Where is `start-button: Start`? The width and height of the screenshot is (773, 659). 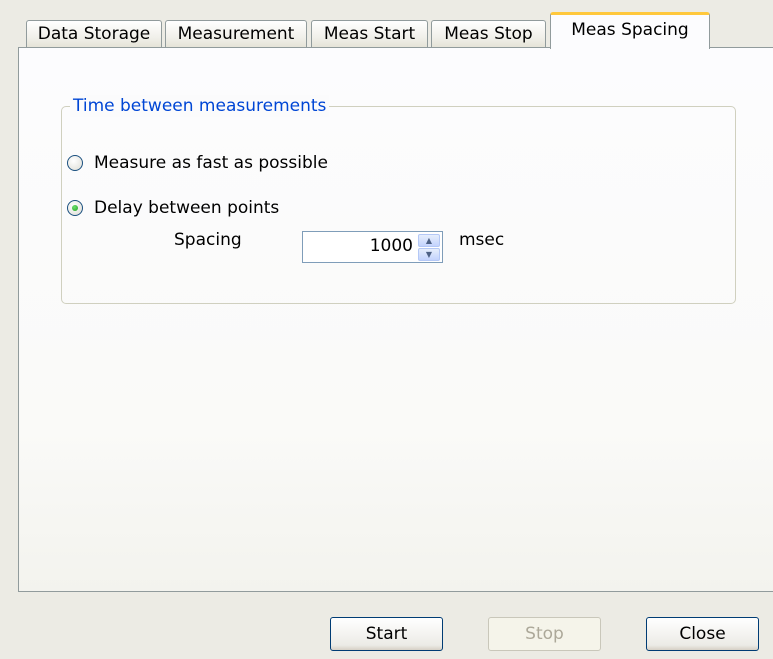 start-button: Start is located at coordinates (386, 634).